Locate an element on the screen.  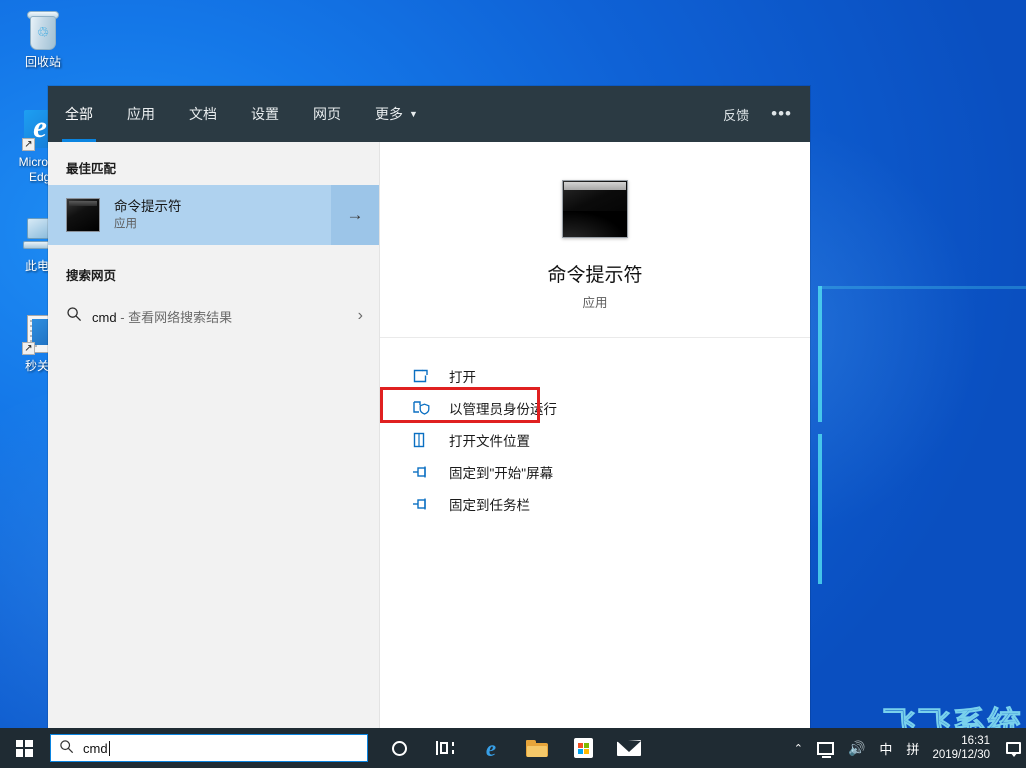
web-search-heading: 搜索网页 is located at coordinates (91, 276).